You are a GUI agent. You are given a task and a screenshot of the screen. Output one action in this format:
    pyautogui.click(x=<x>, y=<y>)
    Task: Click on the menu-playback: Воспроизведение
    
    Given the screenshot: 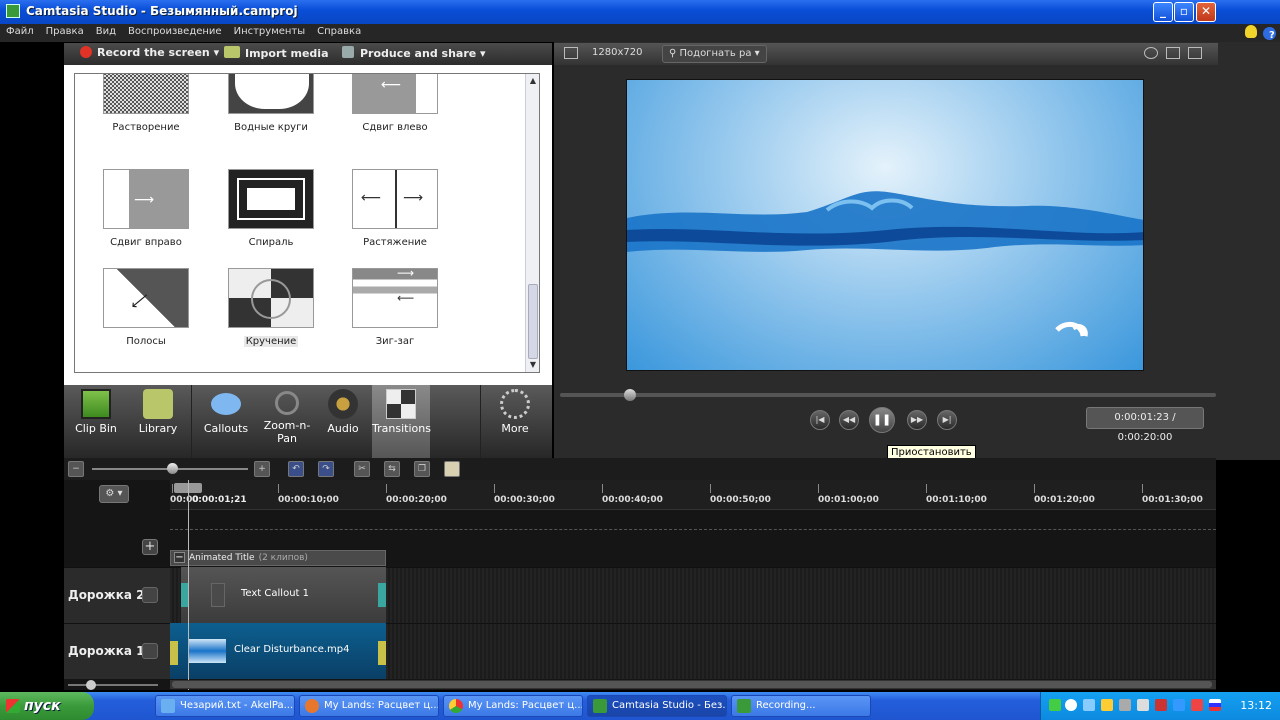 What is the action you would take?
    pyautogui.click(x=175, y=31)
    